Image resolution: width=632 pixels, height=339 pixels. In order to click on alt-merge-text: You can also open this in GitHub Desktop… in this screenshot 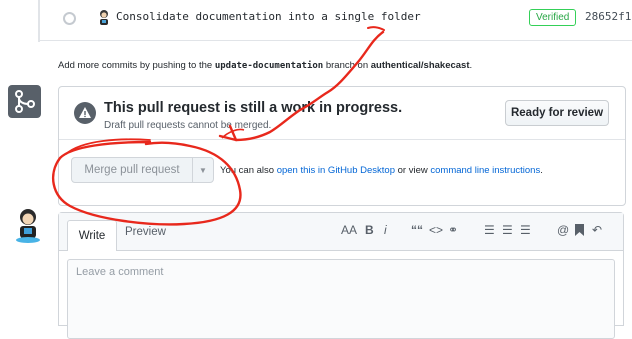, I will do `click(381, 170)`.